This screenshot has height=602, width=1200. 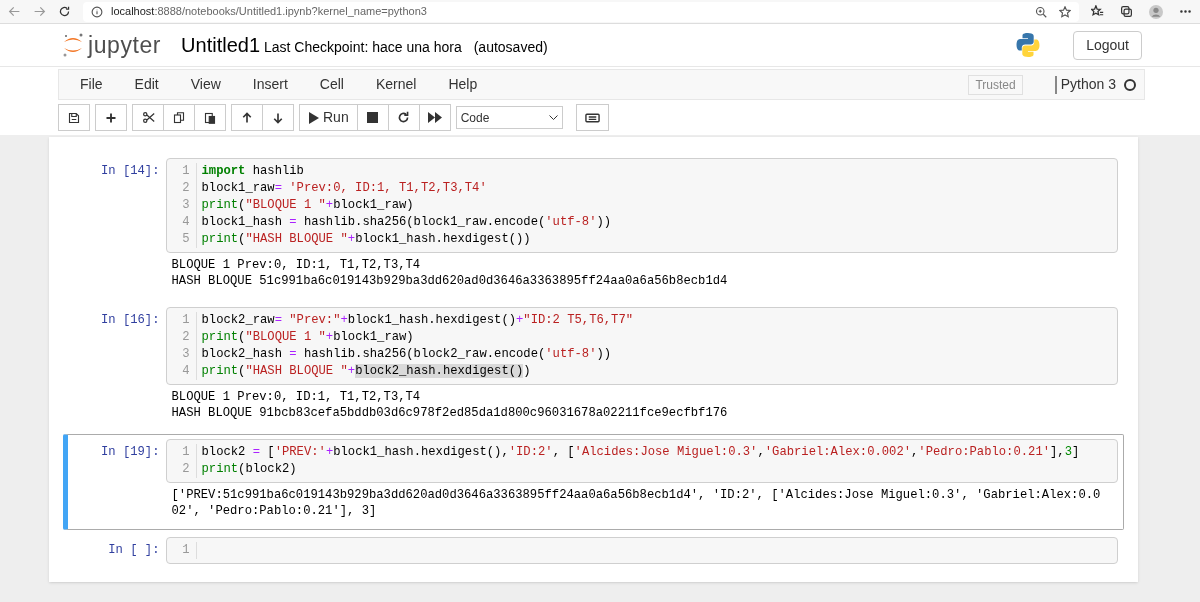 What do you see at coordinates (593, 550) in the screenshot?
I see `code-cell: In [ ]: 1` at bounding box center [593, 550].